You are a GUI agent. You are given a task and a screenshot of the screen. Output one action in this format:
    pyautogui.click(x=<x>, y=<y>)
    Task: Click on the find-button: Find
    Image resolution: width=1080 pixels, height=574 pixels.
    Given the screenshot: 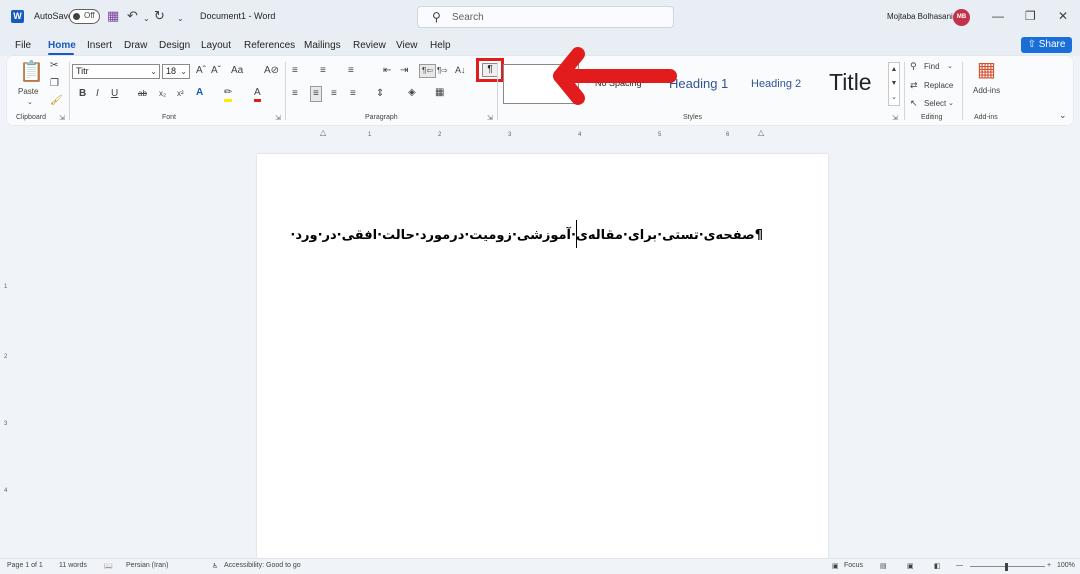 What is the action you would take?
    pyautogui.click(x=932, y=67)
    